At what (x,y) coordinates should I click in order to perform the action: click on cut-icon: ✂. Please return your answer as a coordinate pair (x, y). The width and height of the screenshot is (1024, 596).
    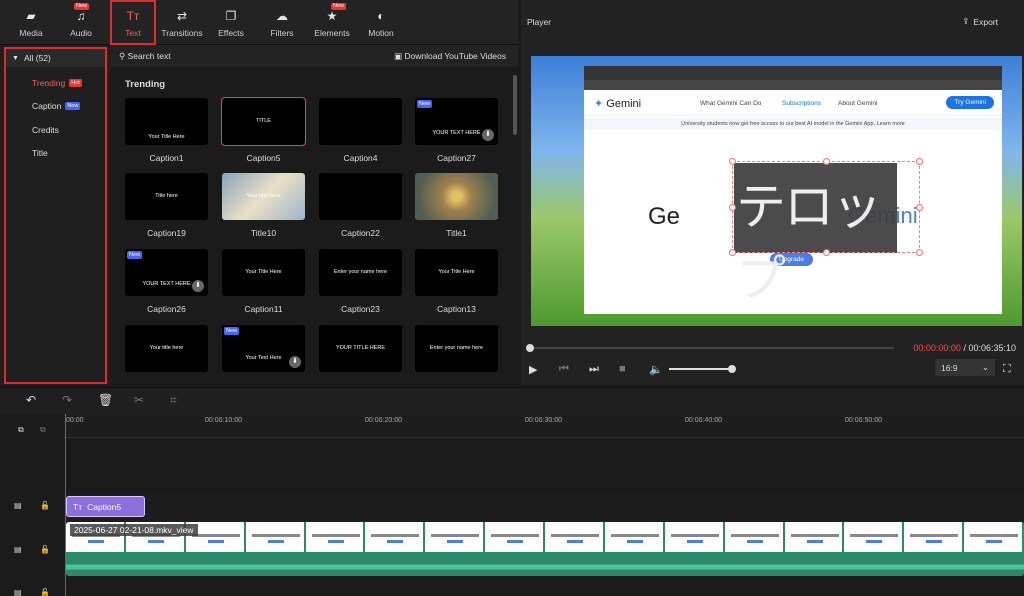
    Looking at the image, I should click on (139, 400).